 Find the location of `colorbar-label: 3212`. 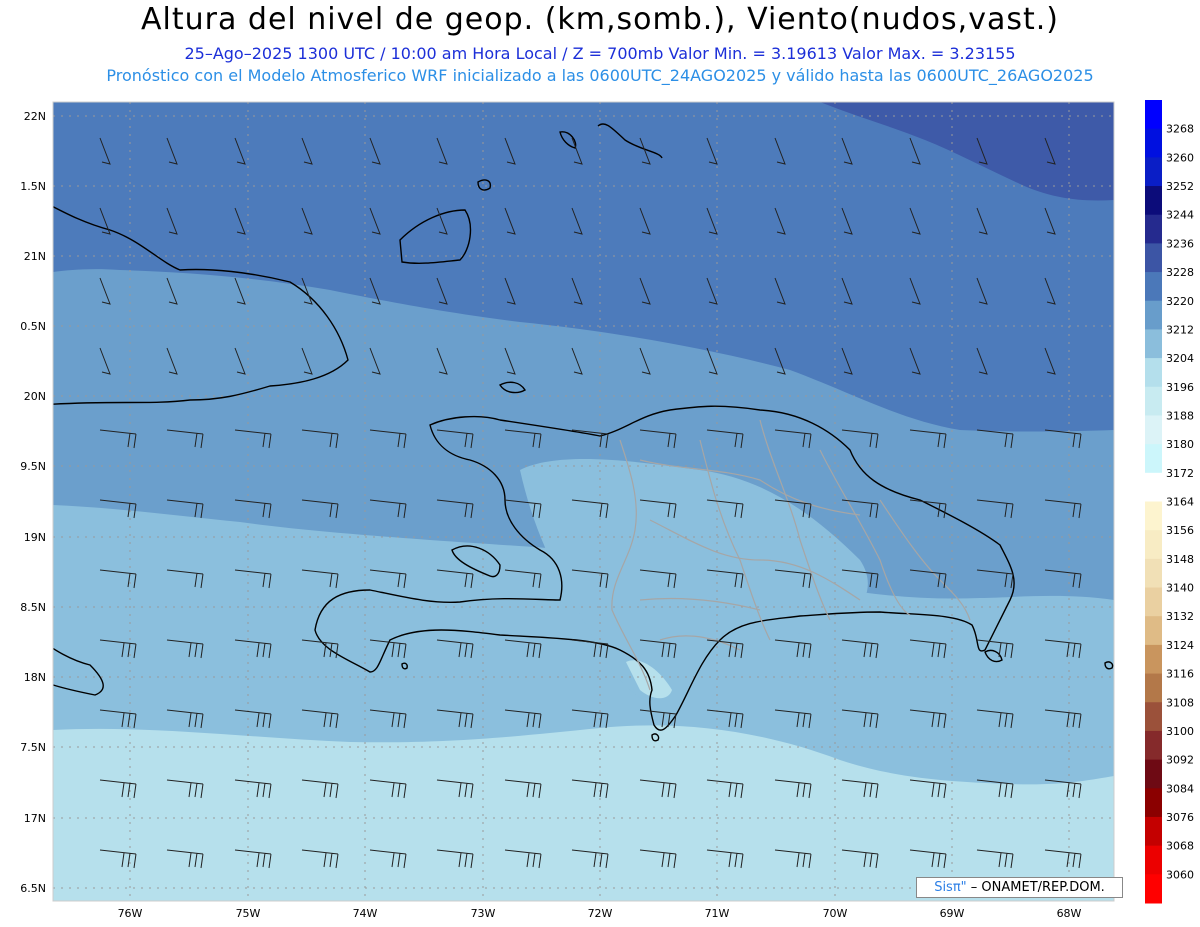

colorbar-label: 3212 is located at coordinates (1180, 329).